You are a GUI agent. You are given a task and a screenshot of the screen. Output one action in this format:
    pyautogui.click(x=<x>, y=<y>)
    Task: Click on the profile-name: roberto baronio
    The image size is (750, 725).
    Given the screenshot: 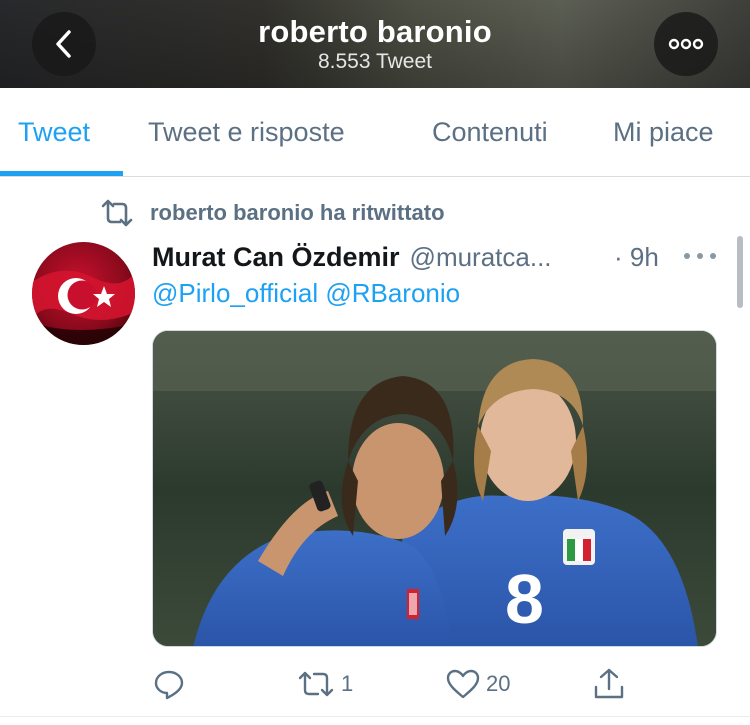 What is the action you would take?
    pyautogui.click(x=375, y=31)
    